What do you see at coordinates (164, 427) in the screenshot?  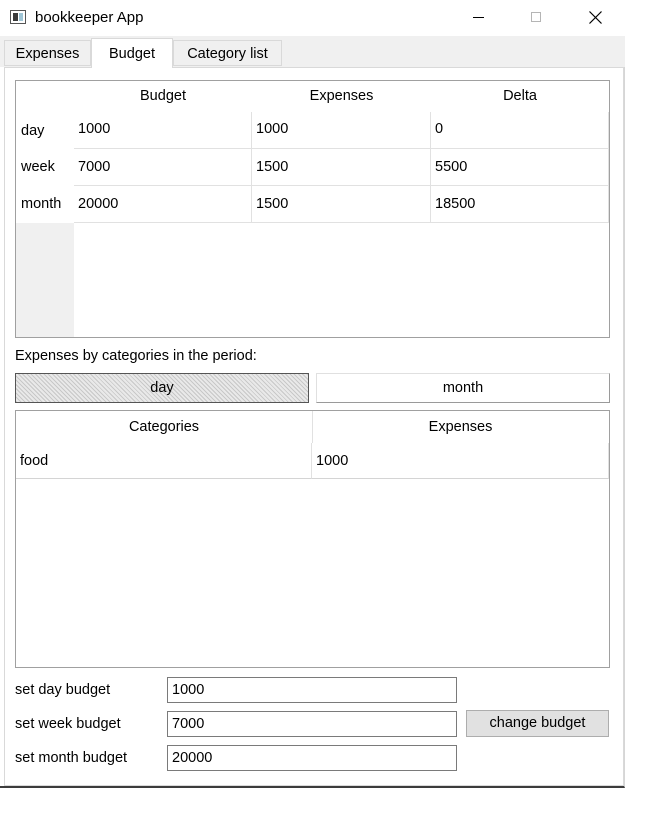 I see `column-header-categories: Categories` at bounding box center [164, 427].